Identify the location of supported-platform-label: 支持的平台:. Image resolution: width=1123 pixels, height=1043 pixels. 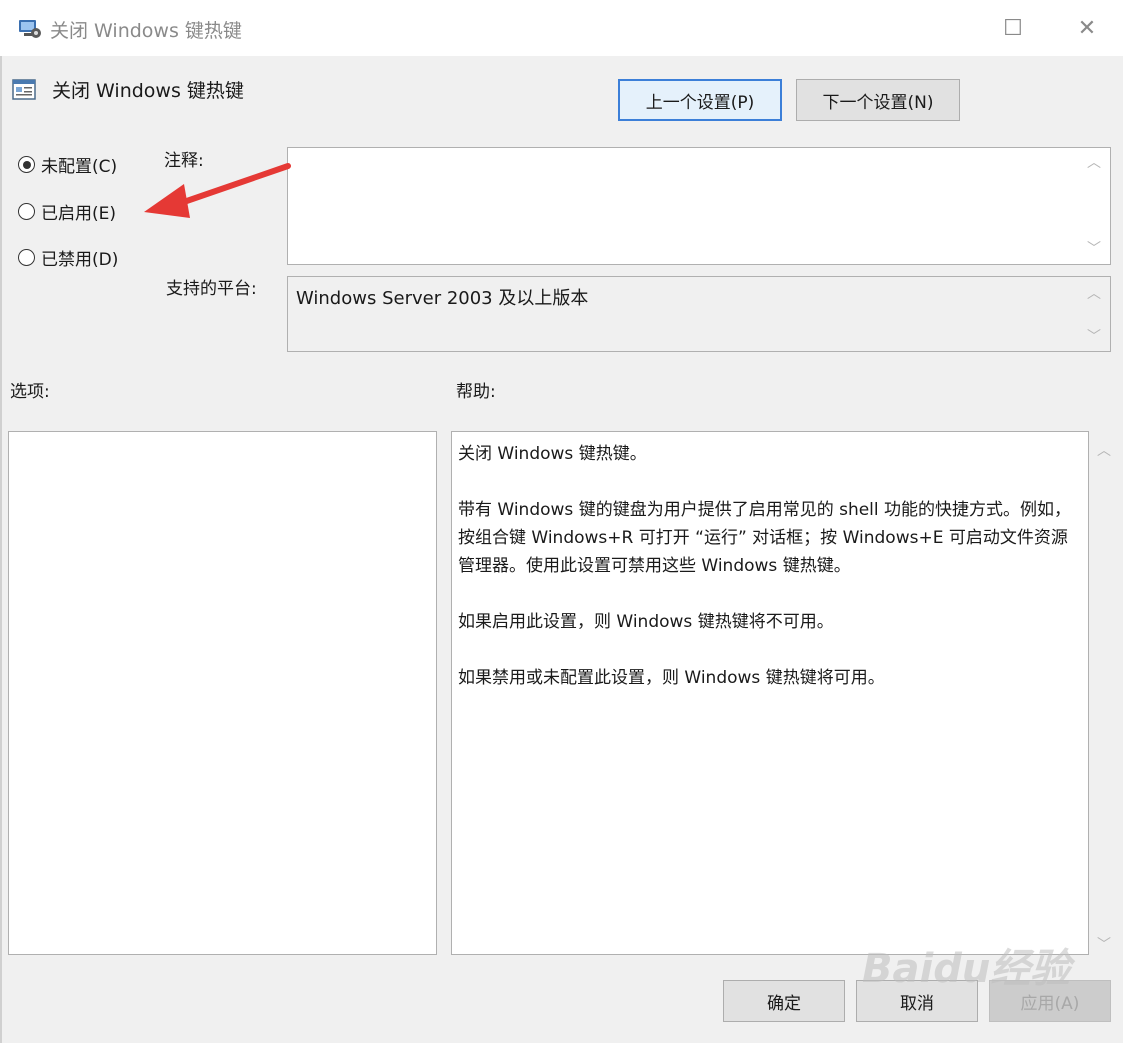
(211, 289).